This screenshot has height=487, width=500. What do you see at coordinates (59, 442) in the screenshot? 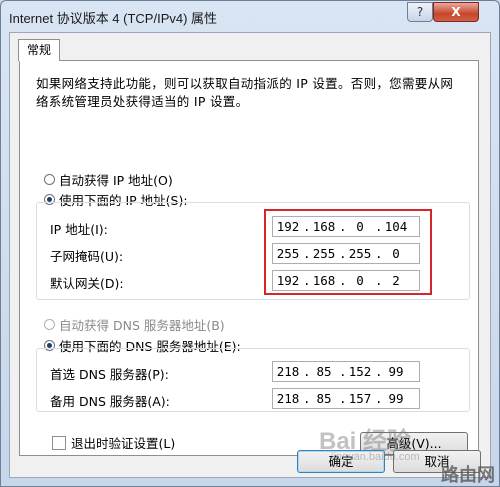
I see `checkbox-box` at bounding box center [59, 442].